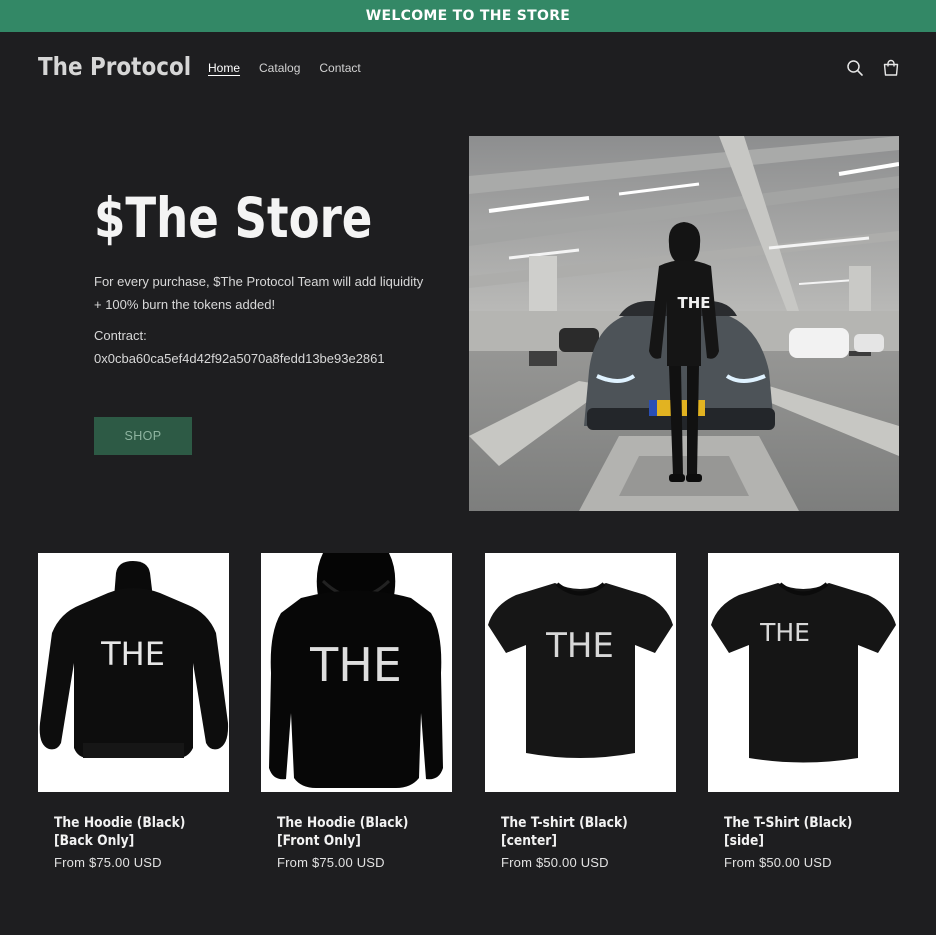  I want to click on hero-title: $The Store, so click(233, 218).